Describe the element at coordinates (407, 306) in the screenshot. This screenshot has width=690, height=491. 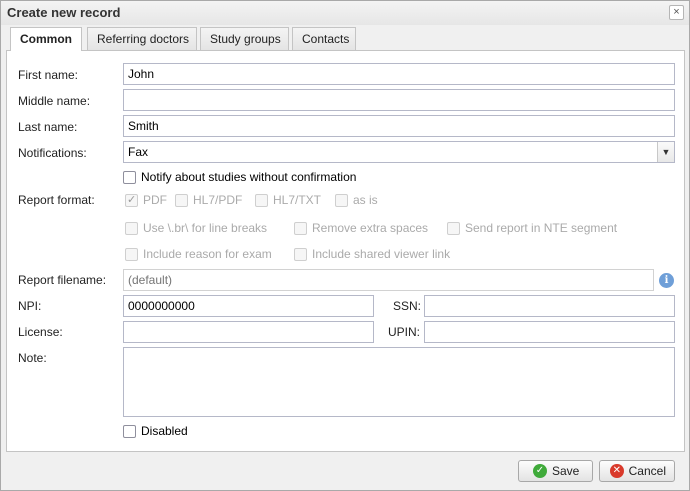
I see `ssn-label: SSN:` at that location.